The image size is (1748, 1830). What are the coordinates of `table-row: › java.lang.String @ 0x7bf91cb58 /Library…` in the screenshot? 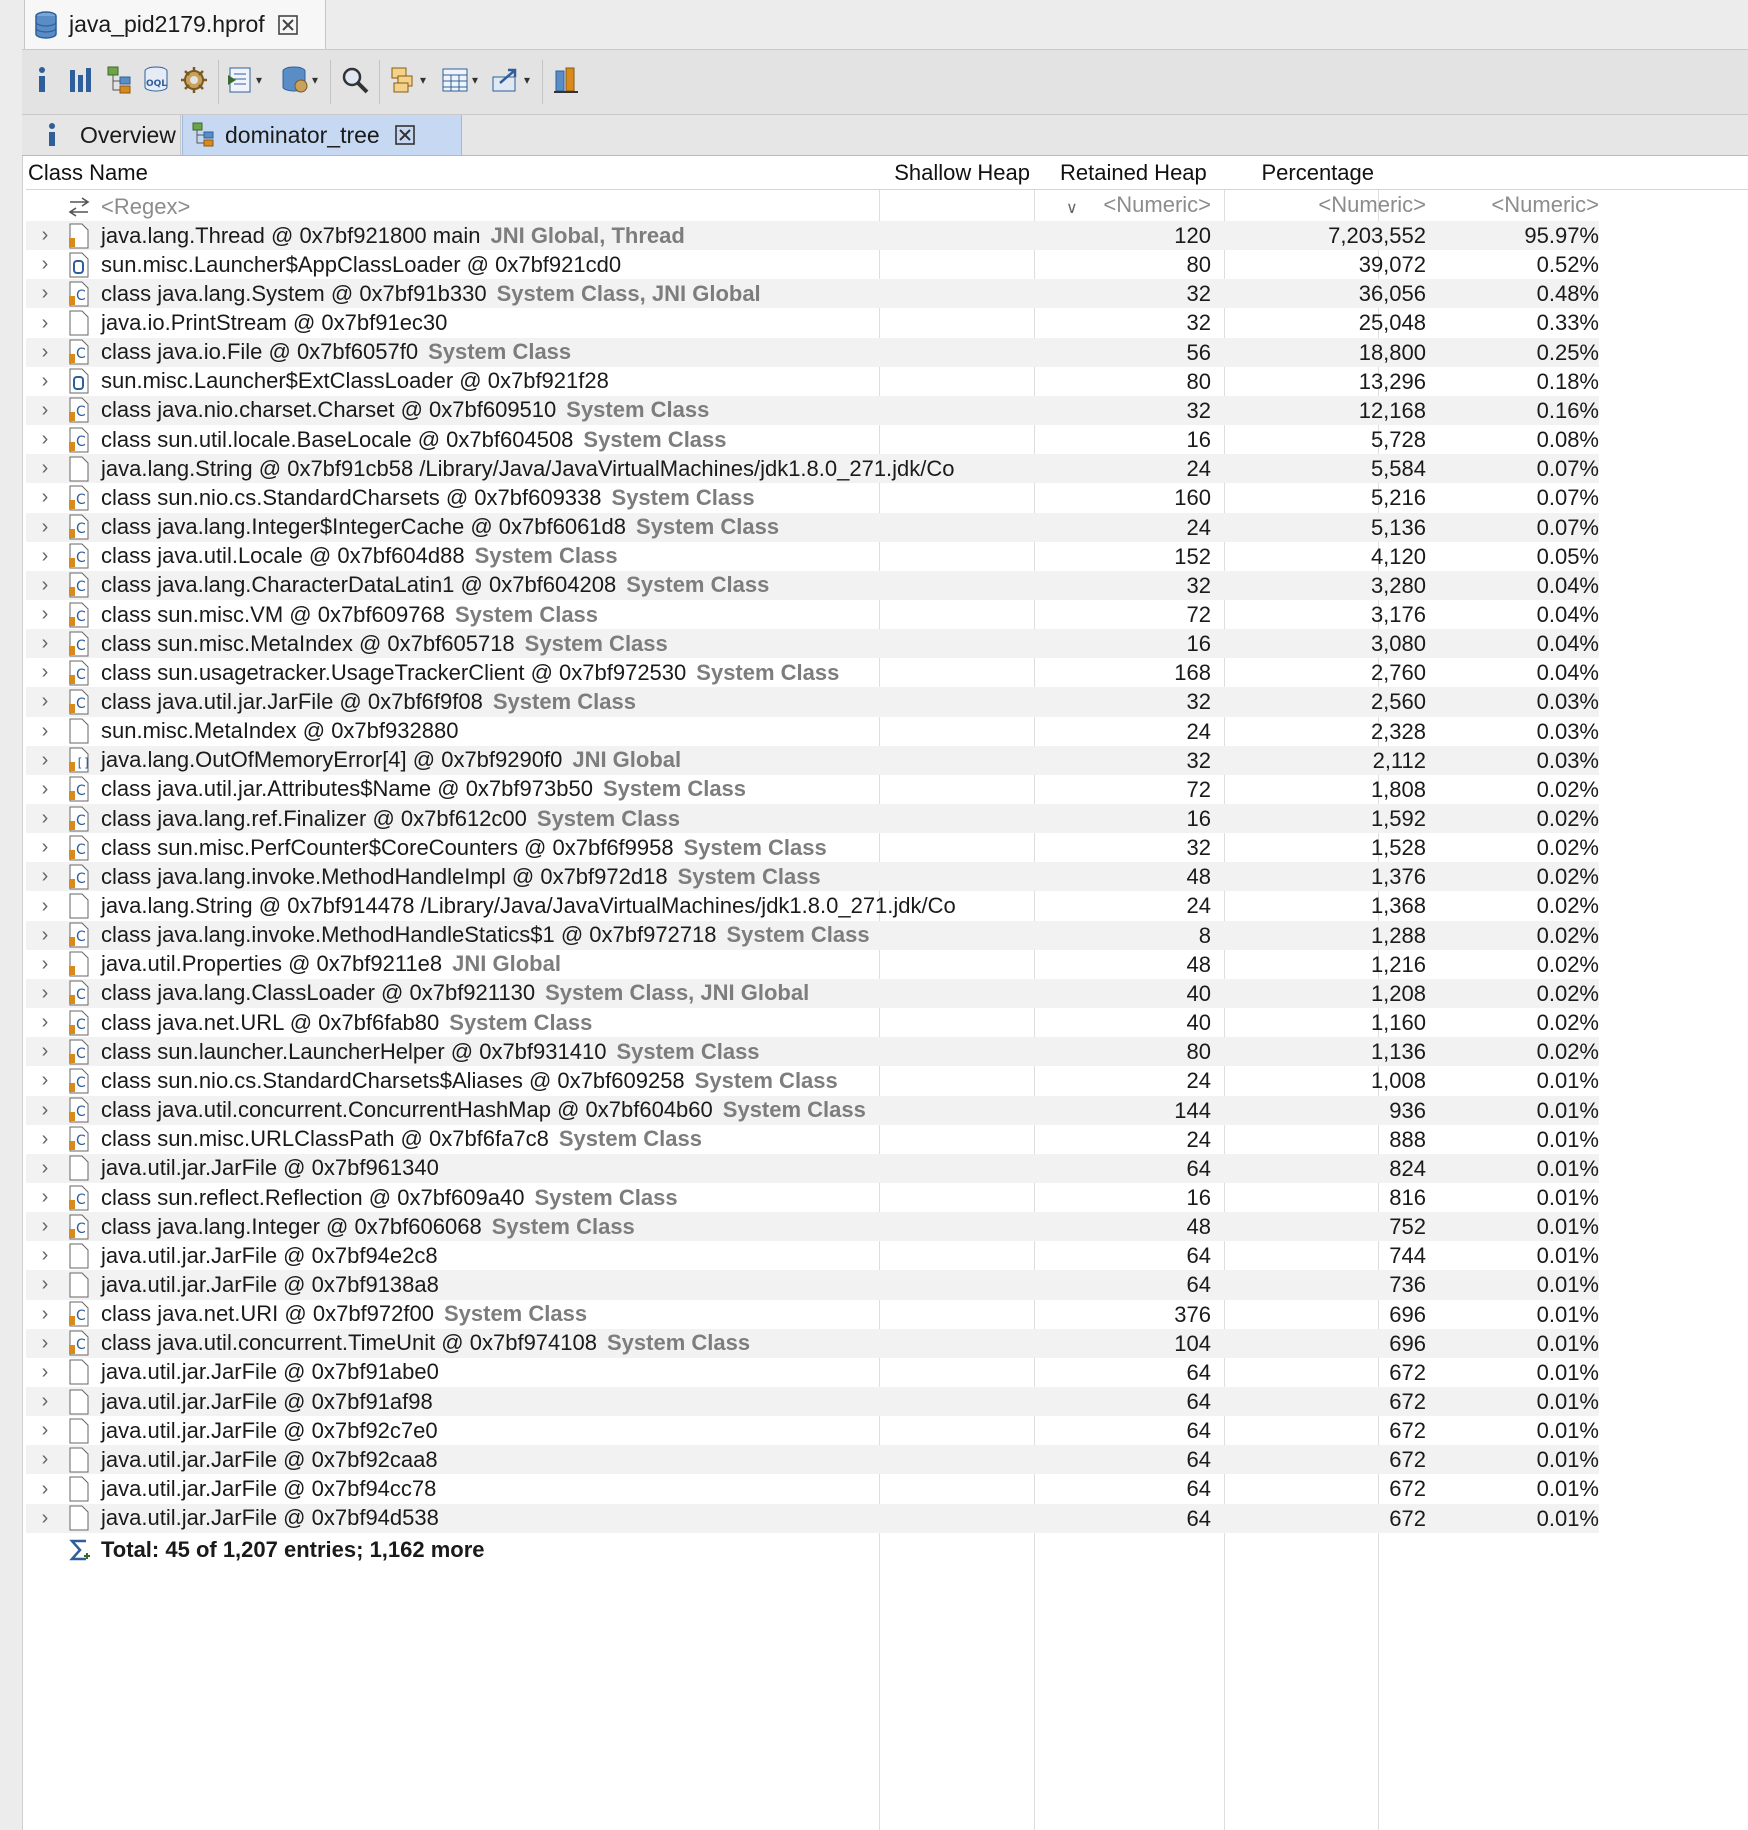 It's located at (812, 469).